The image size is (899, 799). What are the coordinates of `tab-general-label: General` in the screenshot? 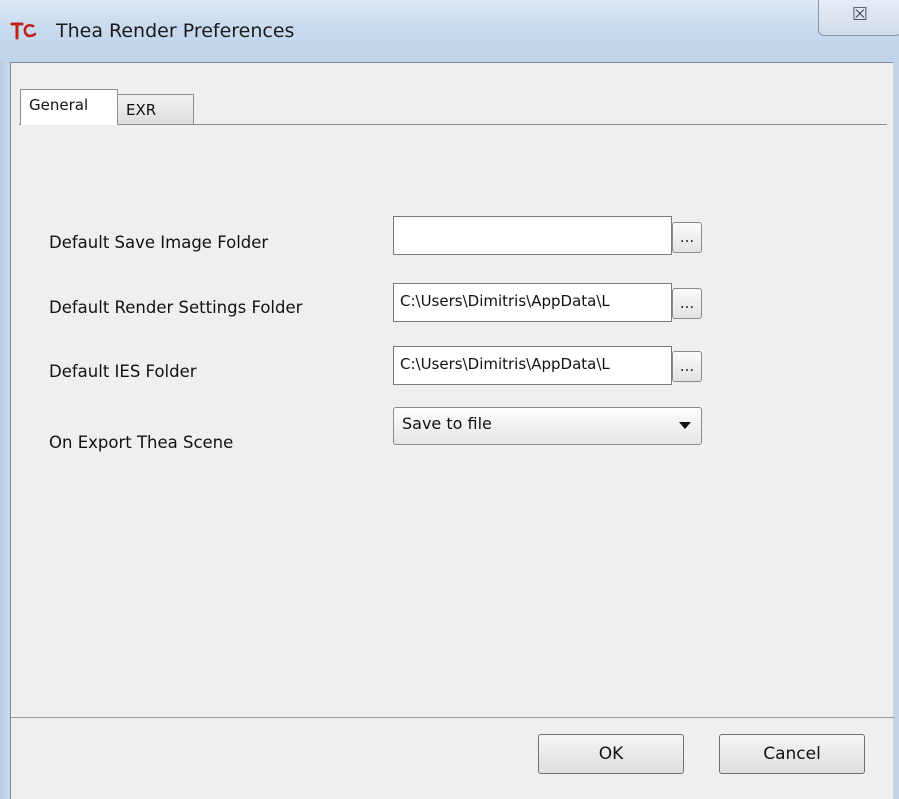 It's located at (59, 105).